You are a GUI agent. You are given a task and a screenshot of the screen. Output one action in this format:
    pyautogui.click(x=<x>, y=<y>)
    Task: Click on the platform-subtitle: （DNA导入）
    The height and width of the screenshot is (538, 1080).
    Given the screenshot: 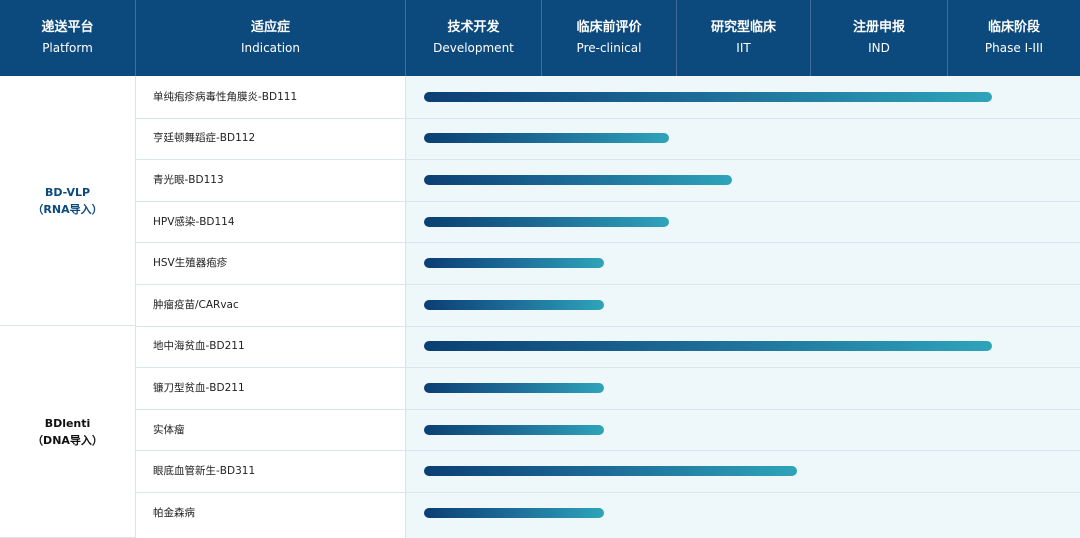 What is the action you would take?
    pyautogui.click(x=67, y=440)
    